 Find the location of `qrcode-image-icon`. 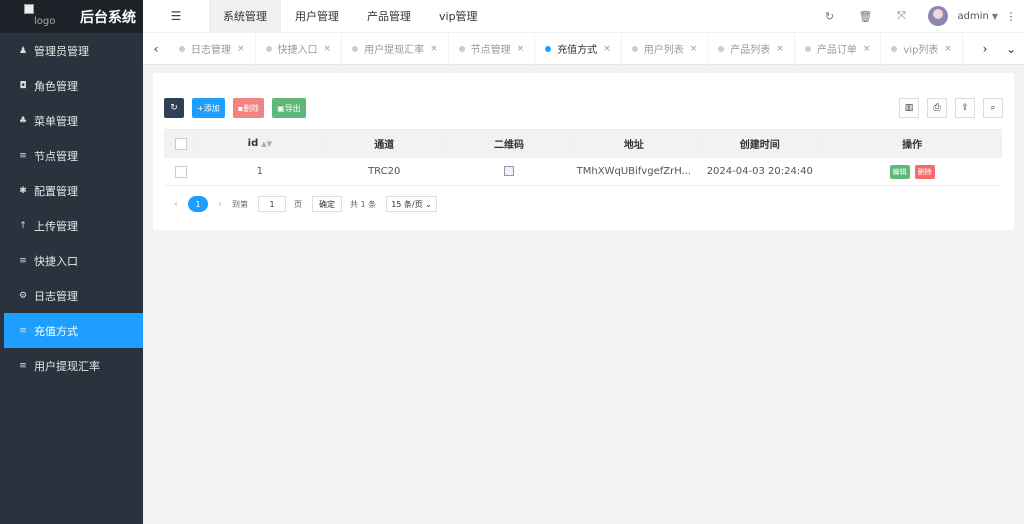

qrcode-image-icon is located at coordinates (509, 171).